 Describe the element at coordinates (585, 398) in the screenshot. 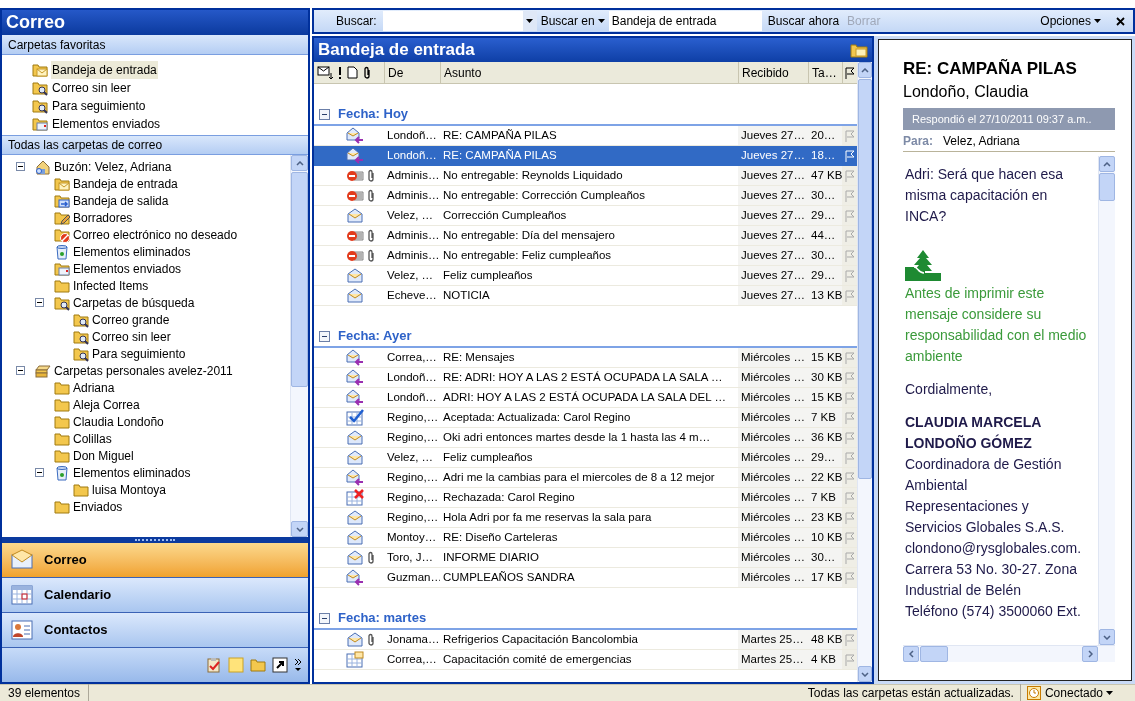

I see `message-row: Londoñ… ADRI: HOY A LAS 2 ESTÁ OCUPADA LA SALA DEL … Miércoles … 15 KB` at that location.